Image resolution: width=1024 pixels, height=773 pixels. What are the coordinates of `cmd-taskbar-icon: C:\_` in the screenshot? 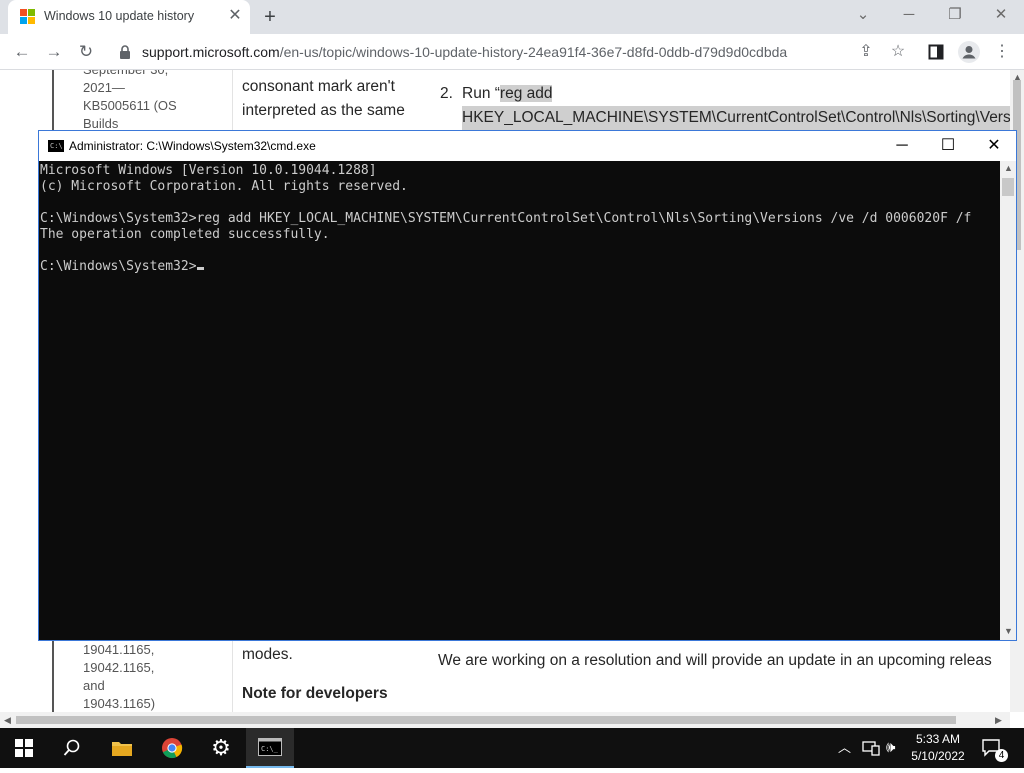 It's located at (270, 748).